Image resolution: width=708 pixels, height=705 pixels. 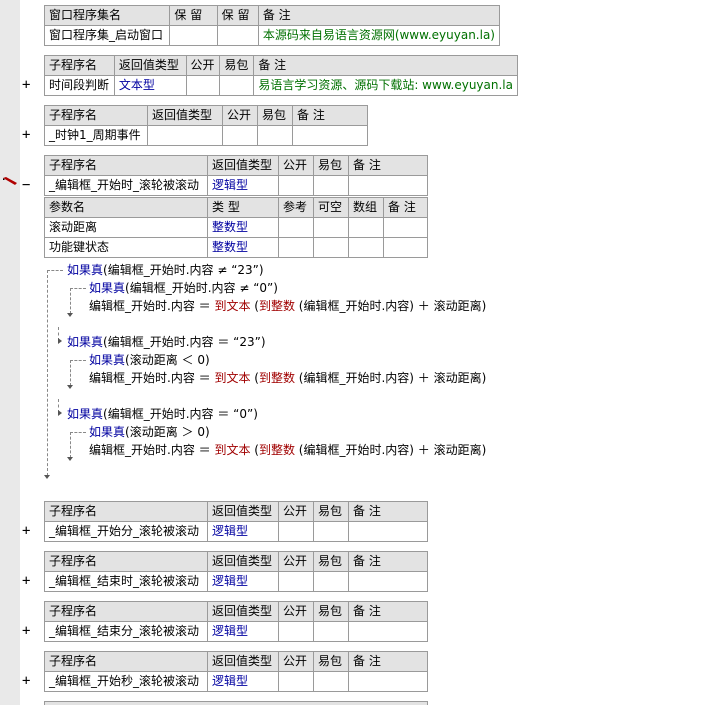 I want to click on sub-return-type, so click(x=185, y=135).